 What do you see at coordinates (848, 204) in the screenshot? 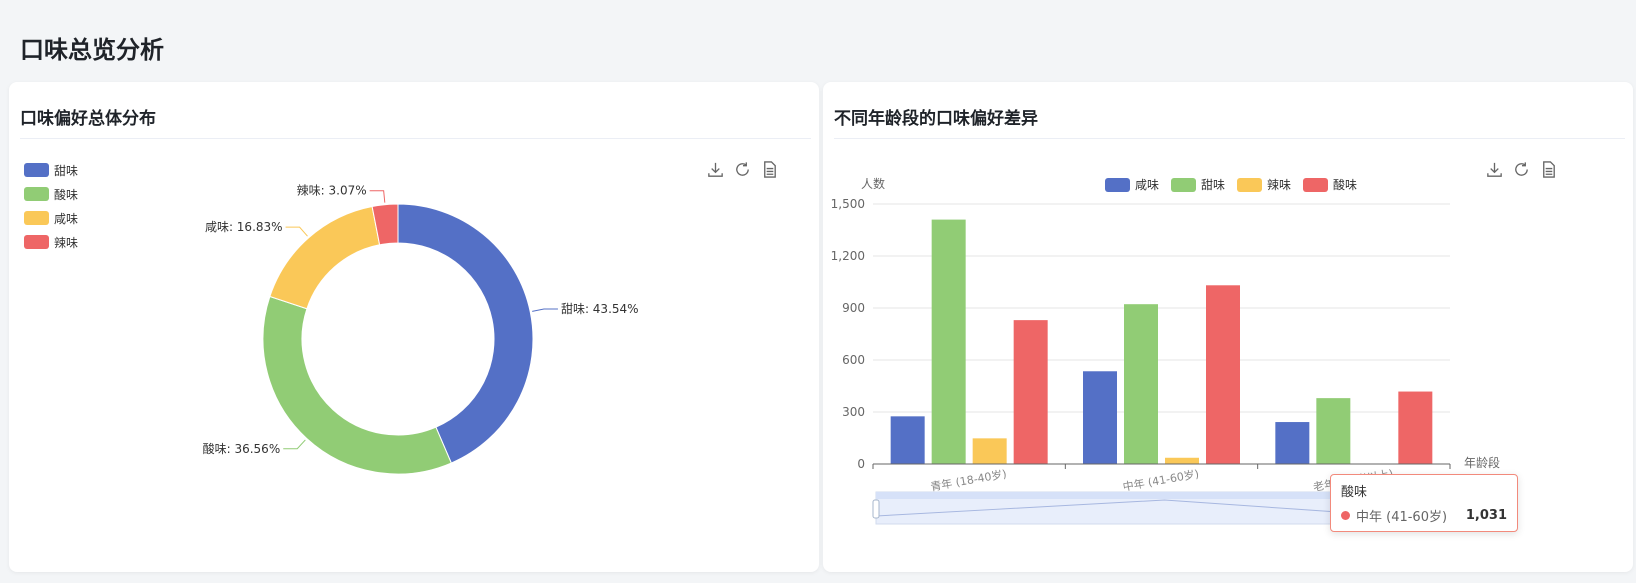
I see `y-tick-label: 1,500` at bounding box center [848, 204].